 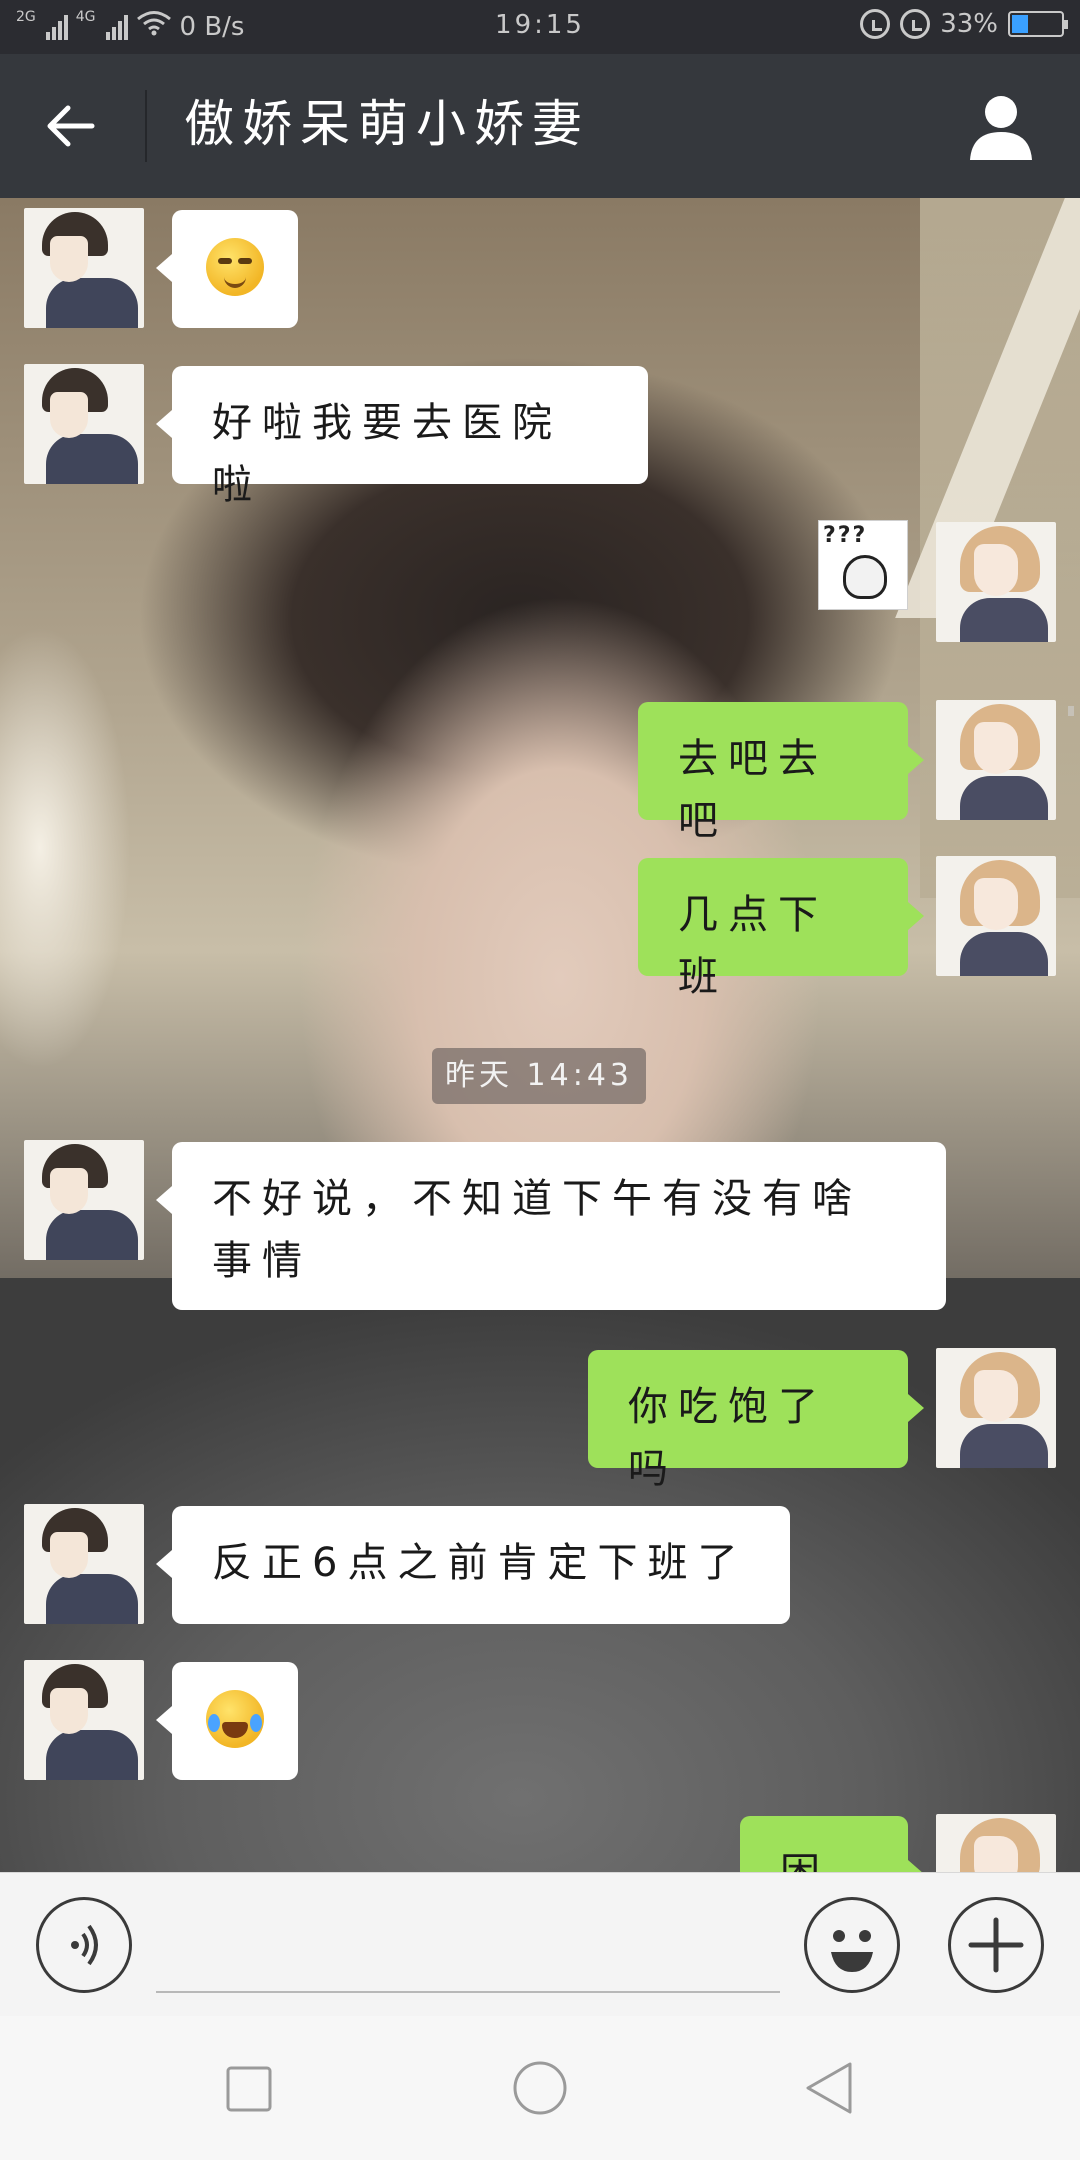 I want to click on timestamp-divider: 昨天 14:43, so click(x=539, y=1076).